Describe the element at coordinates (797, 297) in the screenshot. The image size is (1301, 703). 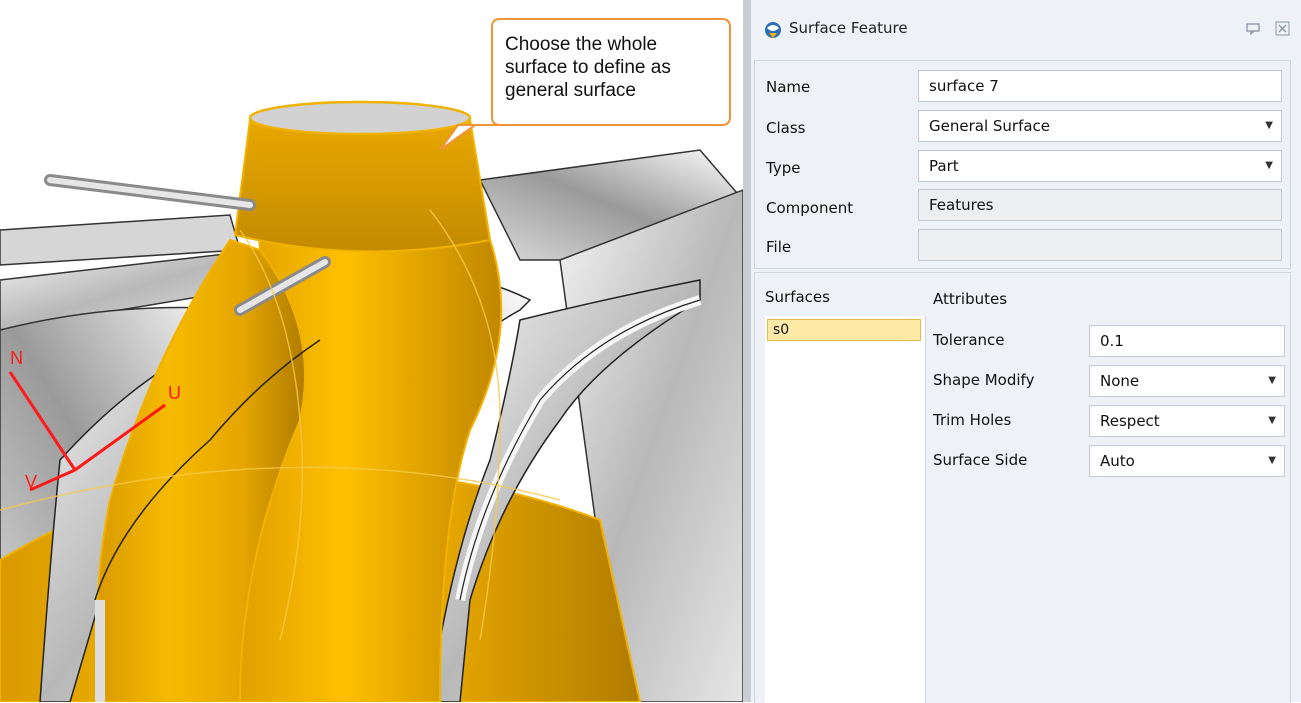
I see `surfaces-header: Surfaces` at that location.